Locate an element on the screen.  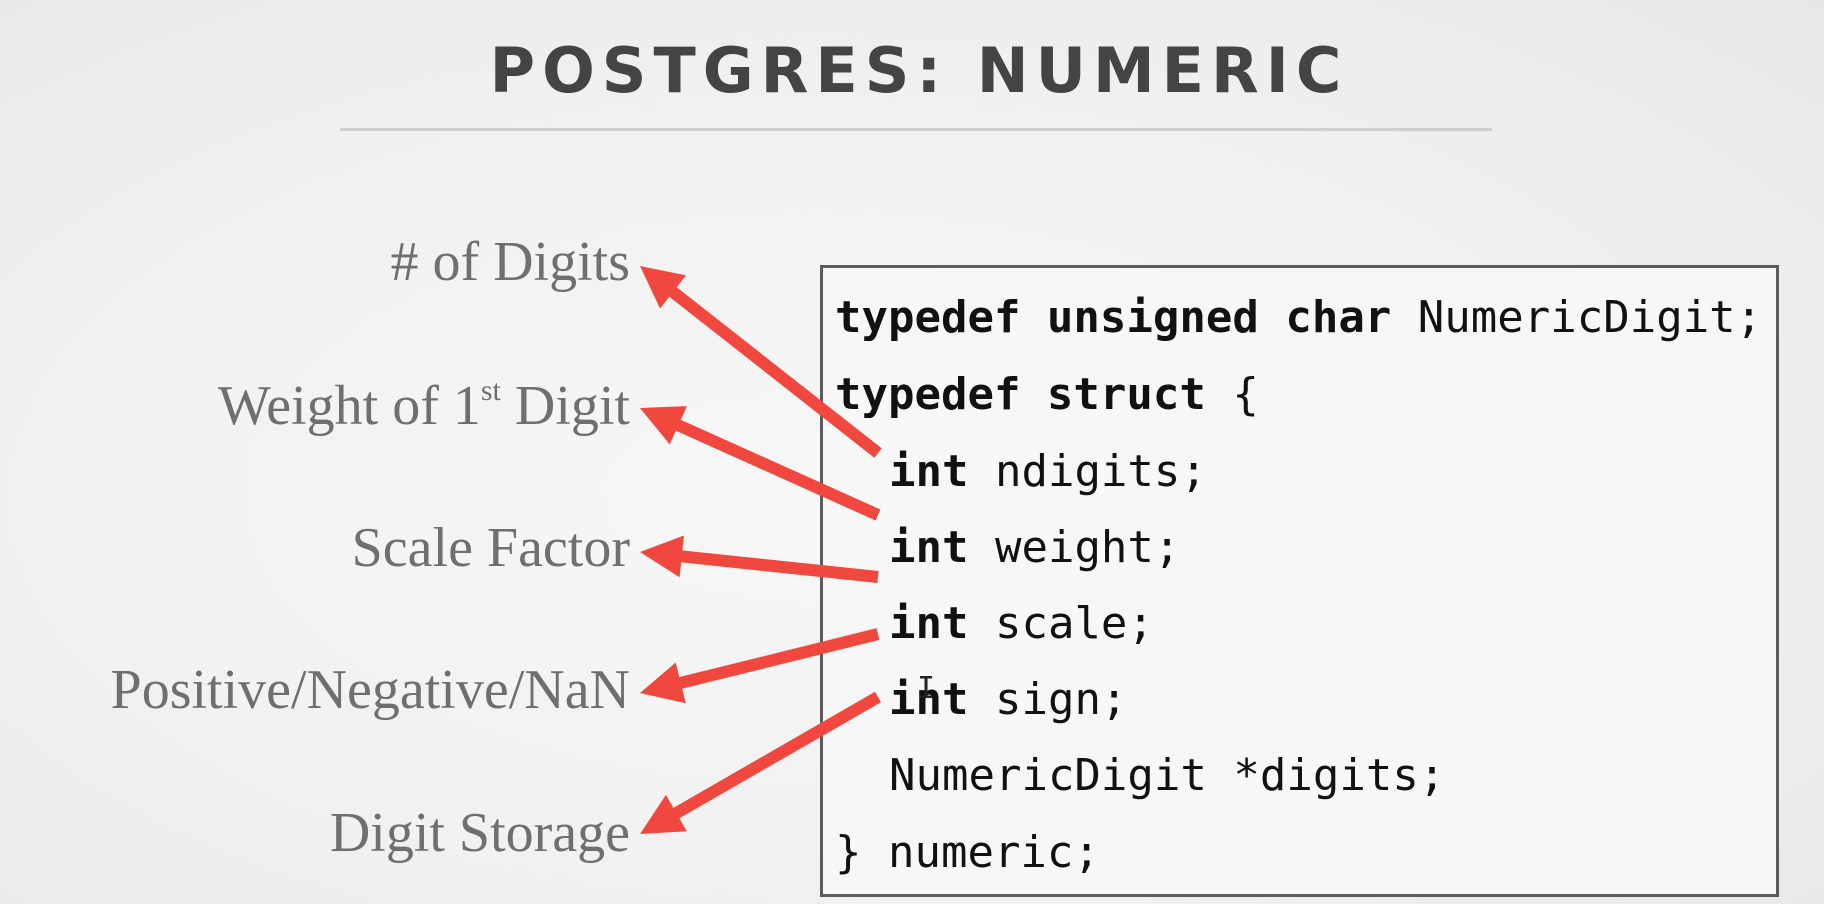
label-weight-first-digit: Weight of 1st Digit is located at coordinates (423, 406).